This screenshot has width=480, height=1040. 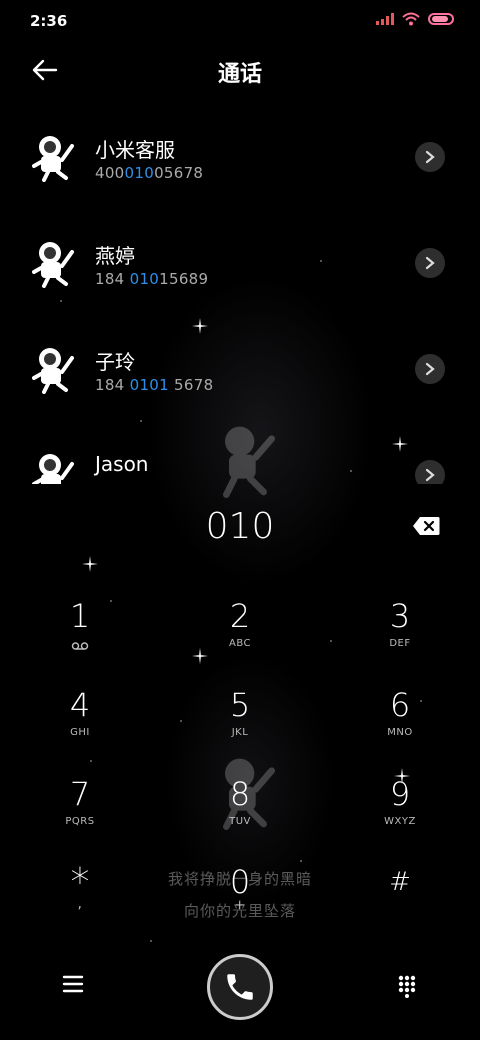 What do you see at coordinates (385, 19) in the screenshot?
I see `signal-icon` at bounding box center [385, 19].